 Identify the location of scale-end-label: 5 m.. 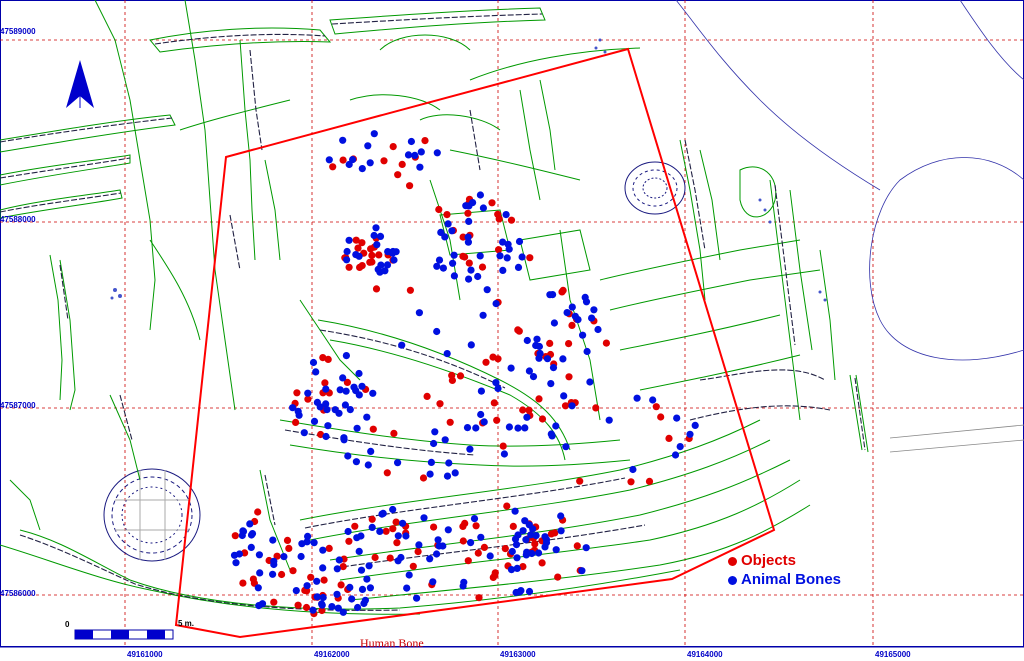
(186, 623).